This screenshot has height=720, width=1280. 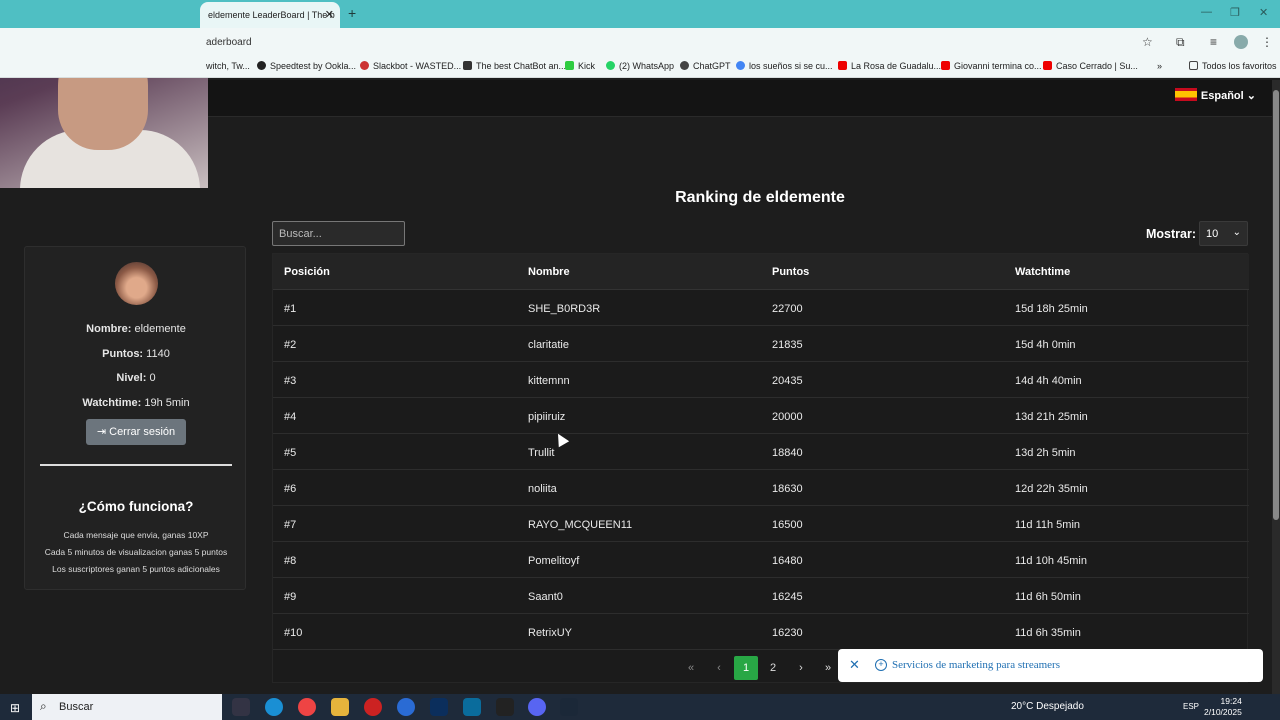 I want to click on cell-points: 16480, so click(x=787, y=561).